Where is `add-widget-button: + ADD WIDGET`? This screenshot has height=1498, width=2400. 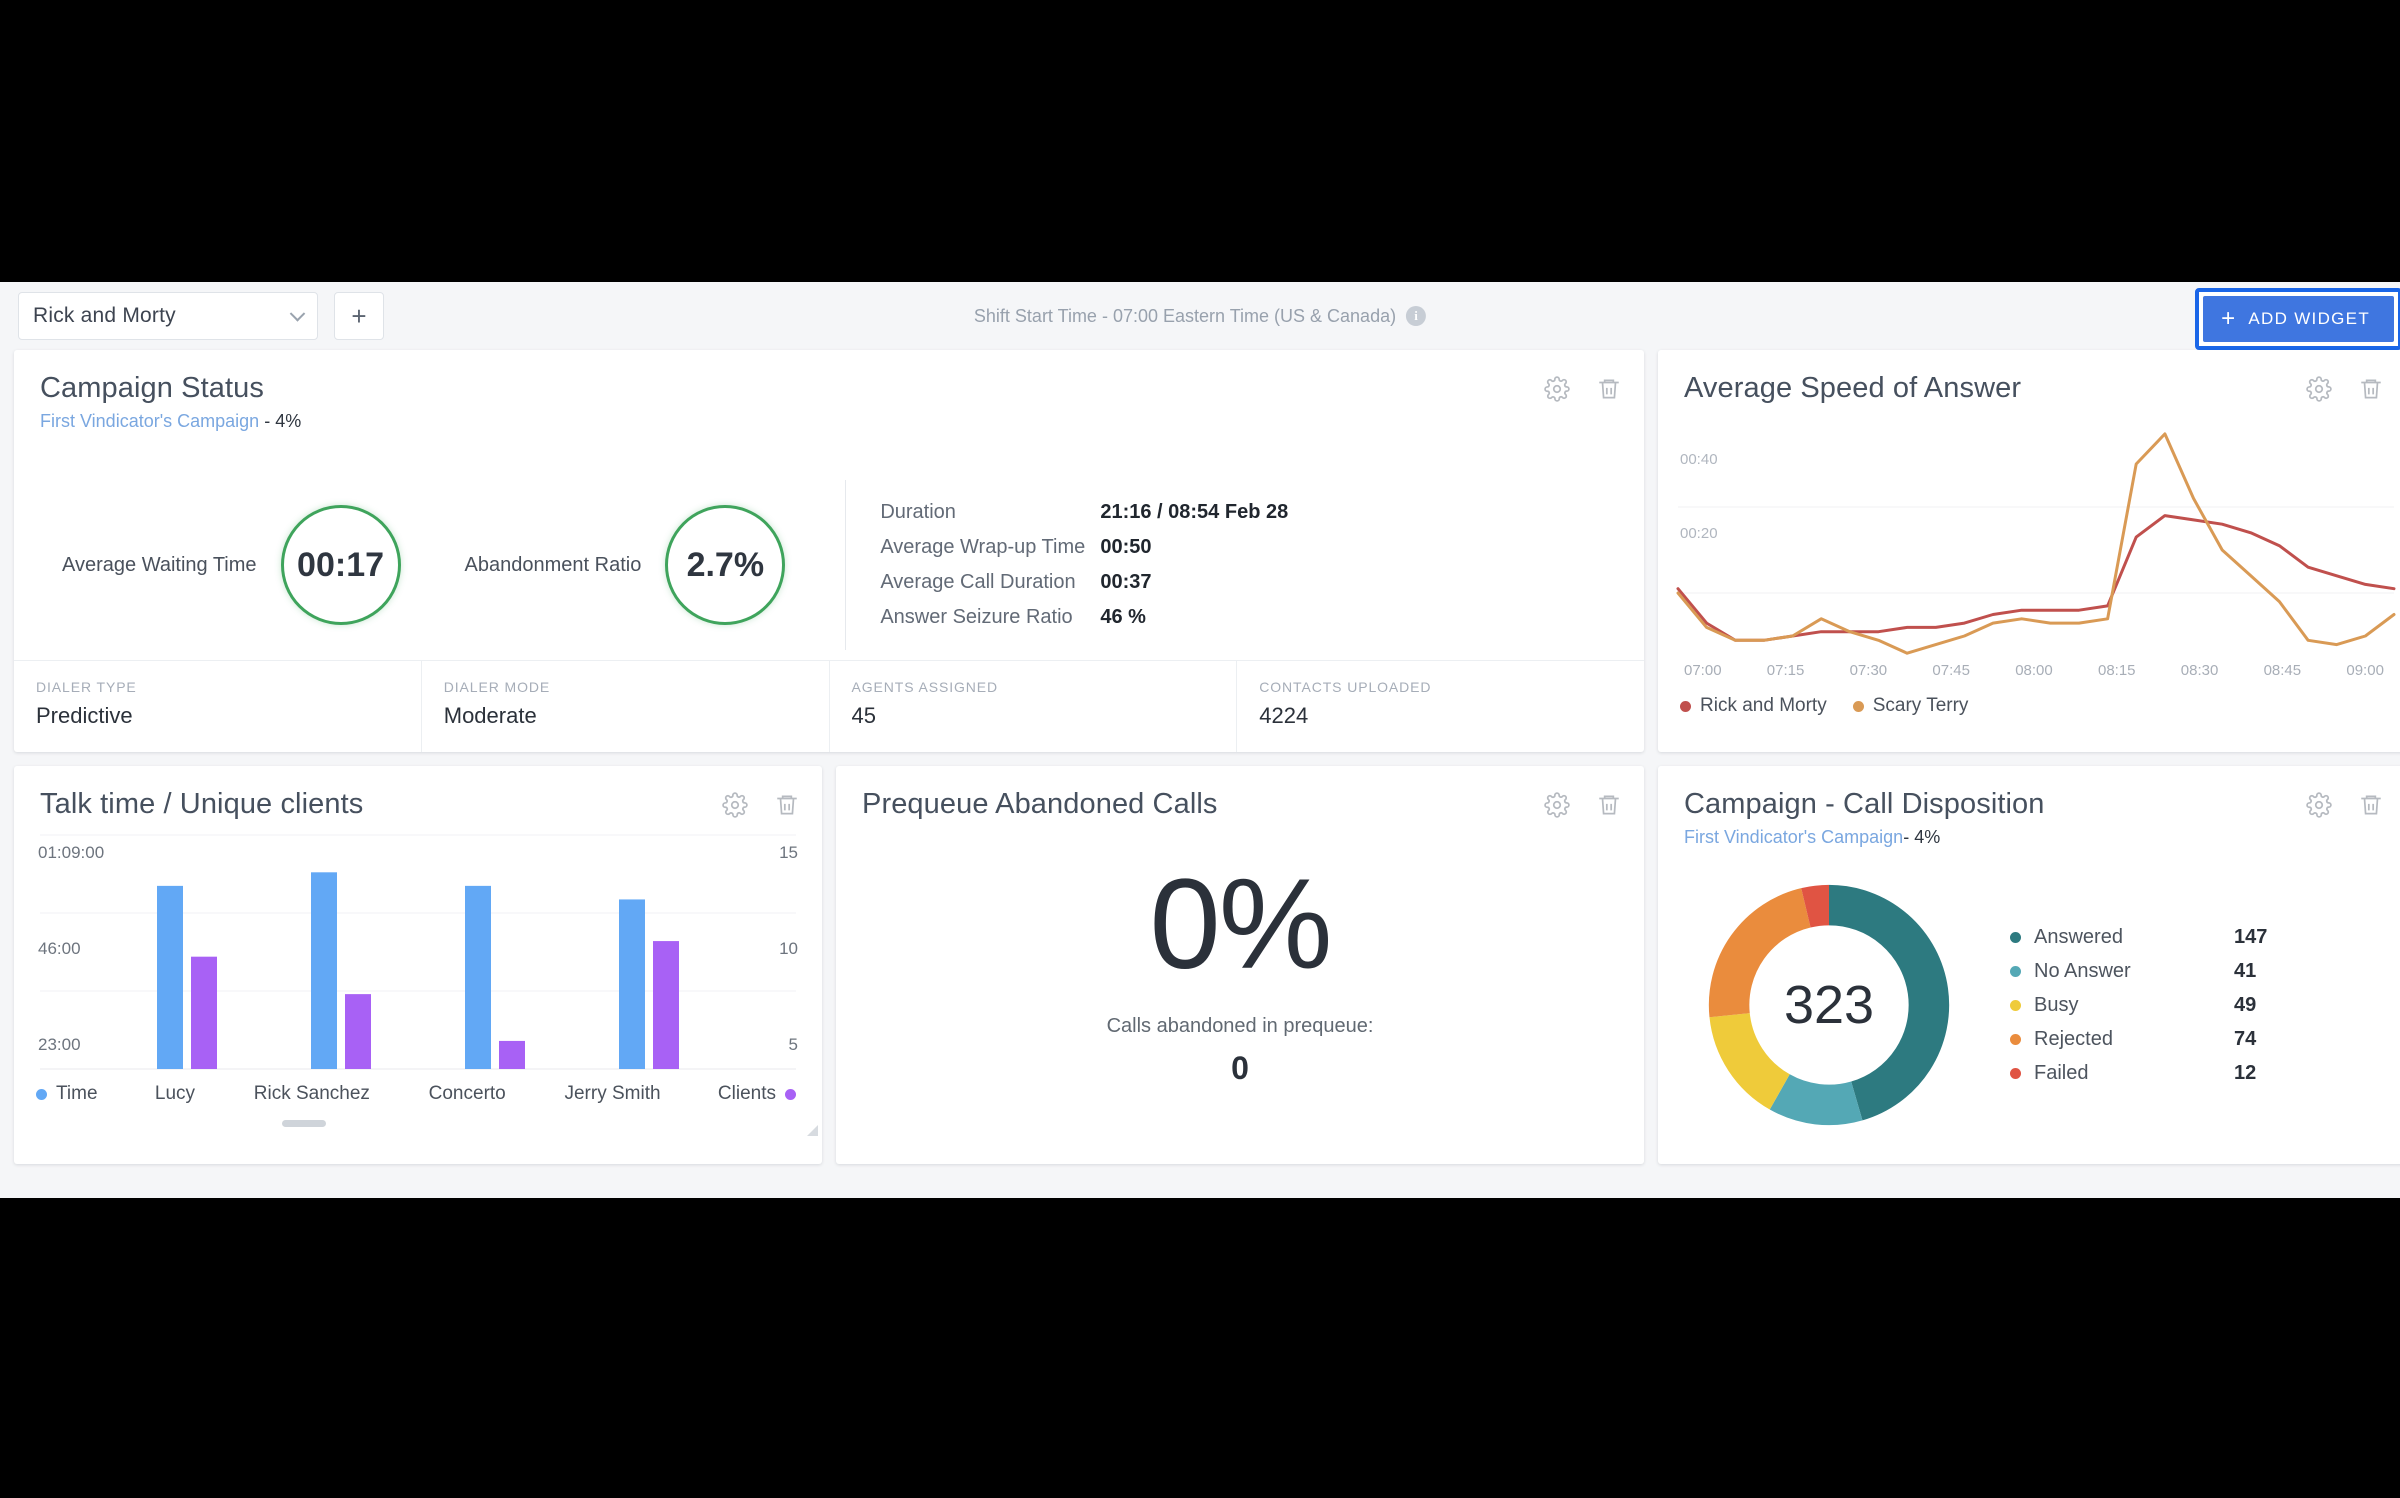
add-widget-button: + ADD WIDGET is located at coordinates (2298, 319).